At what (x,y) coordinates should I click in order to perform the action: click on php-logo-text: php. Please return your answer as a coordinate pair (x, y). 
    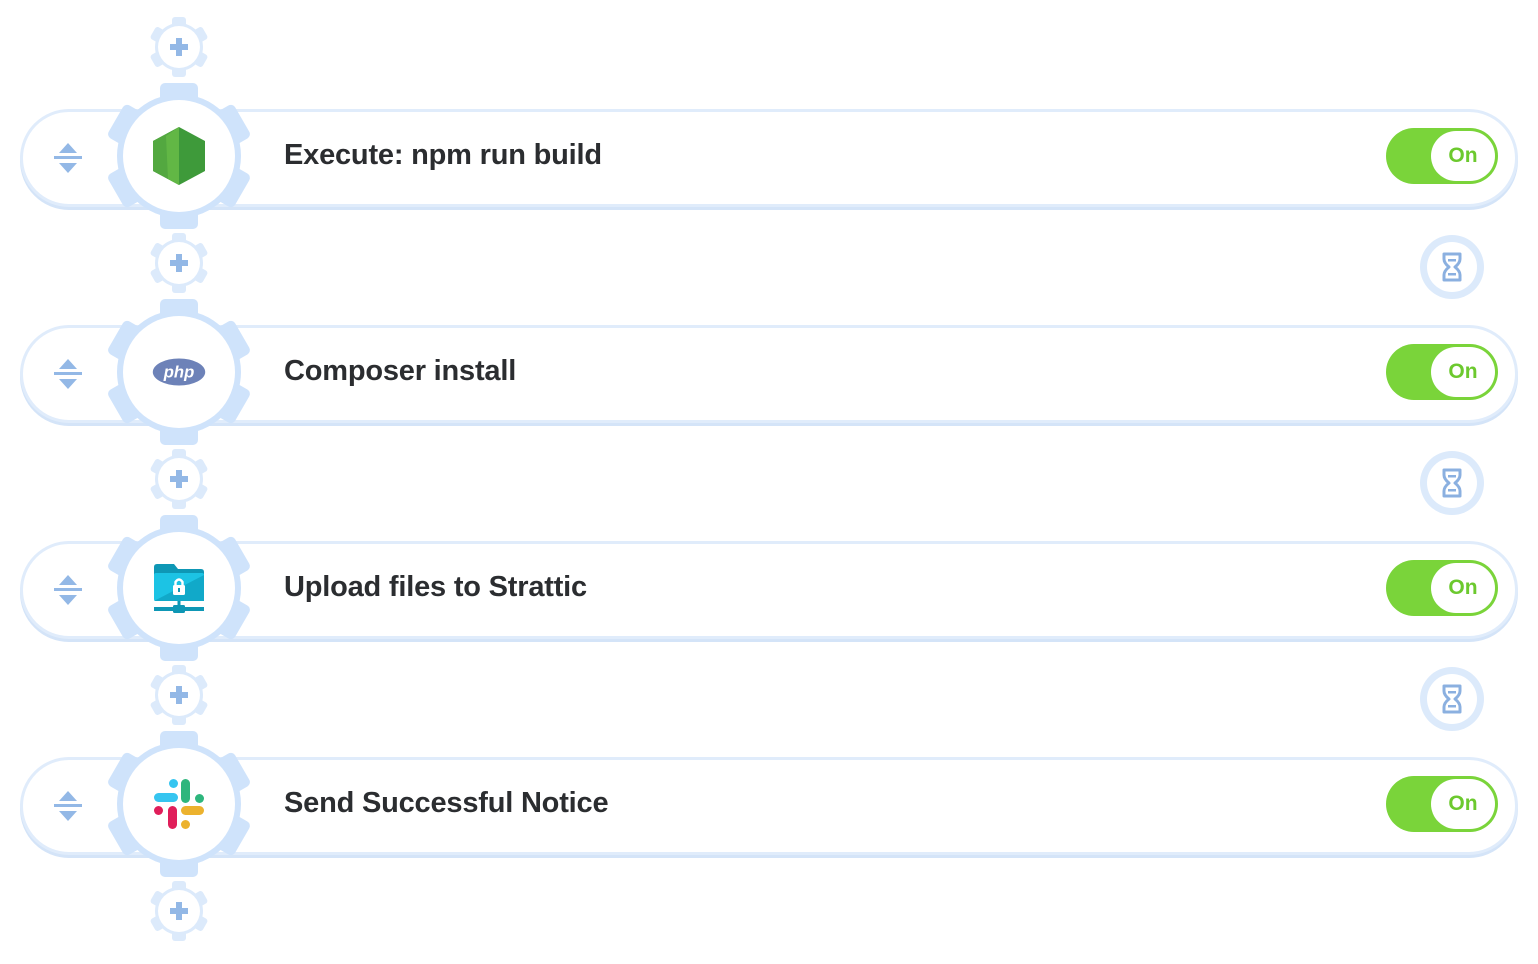
    Looking at the image, I should click on (179, 372).